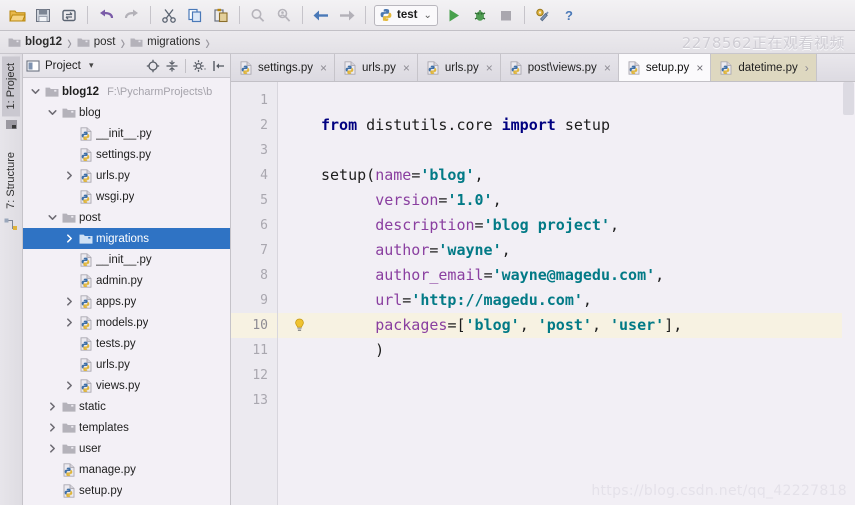 This screenshot has width=855, height=505. I want to click on back-icon, so click(321, 15).